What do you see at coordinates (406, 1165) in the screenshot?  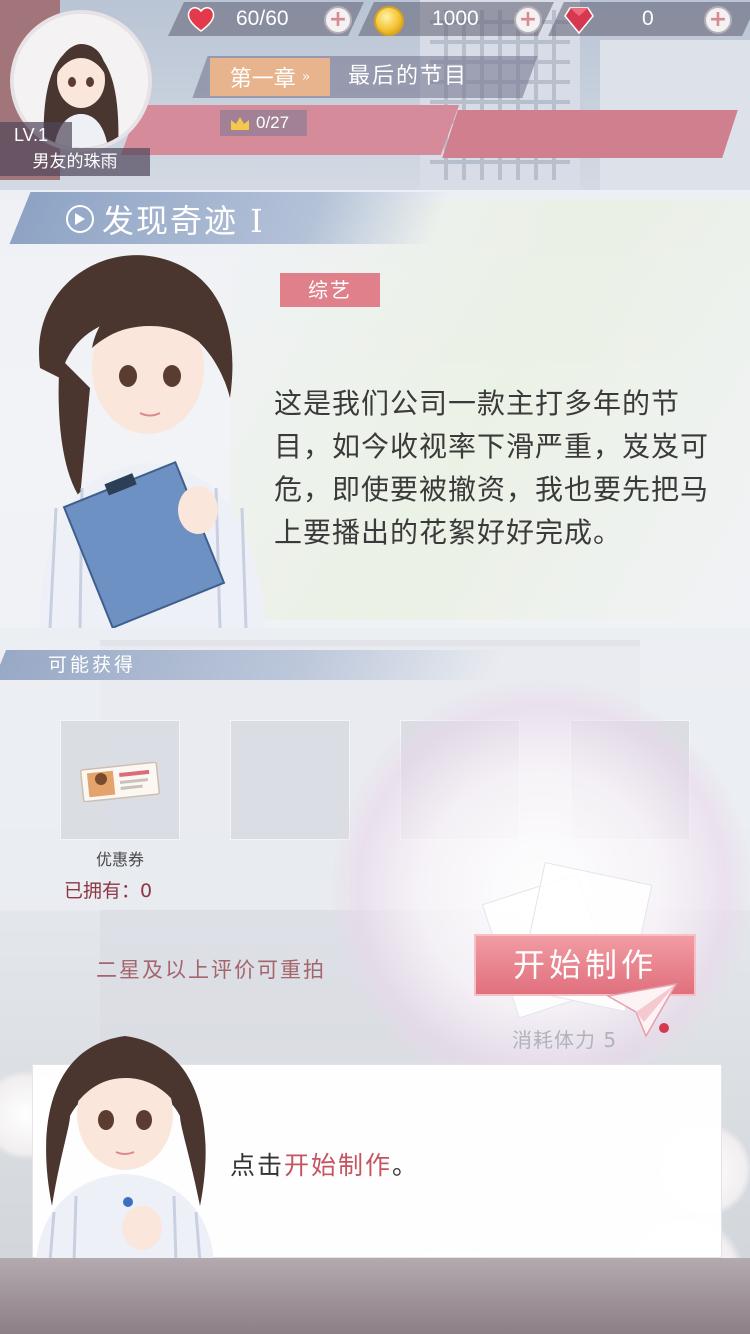 I see `dialog-suffix: 。` at bounding box center [406, 1165].